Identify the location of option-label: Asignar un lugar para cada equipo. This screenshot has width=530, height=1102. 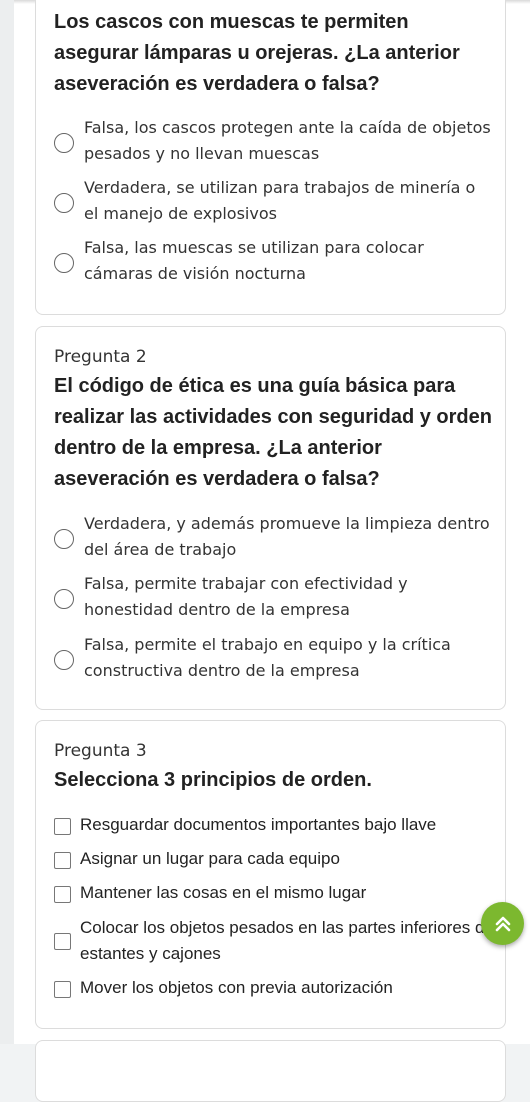
(210, 858).